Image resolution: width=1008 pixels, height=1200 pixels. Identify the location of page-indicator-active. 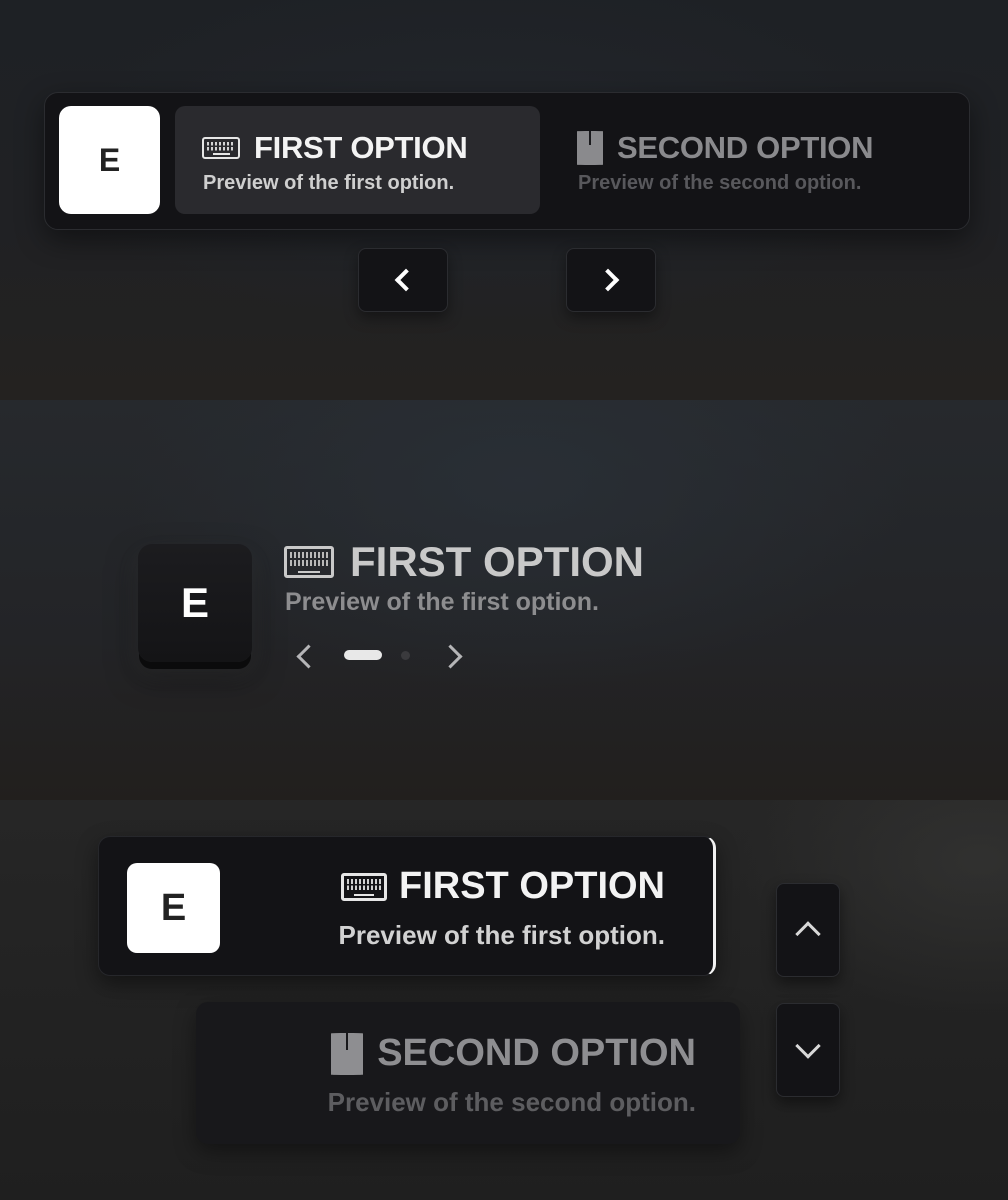
(363, 655).